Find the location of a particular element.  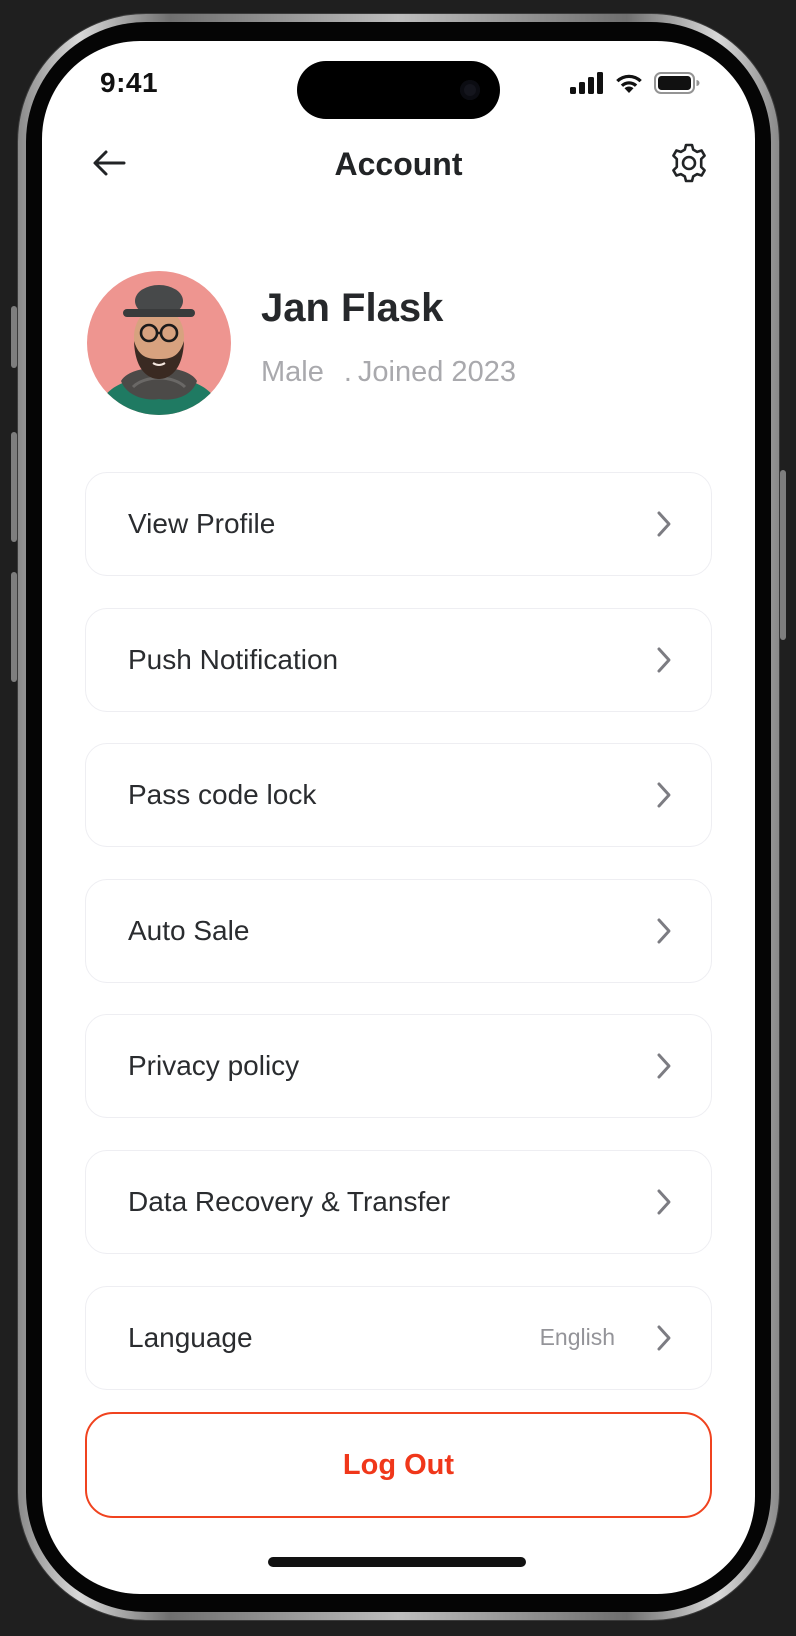

menu-item-label: Privacy policy is located at coordinates (214, 1066).